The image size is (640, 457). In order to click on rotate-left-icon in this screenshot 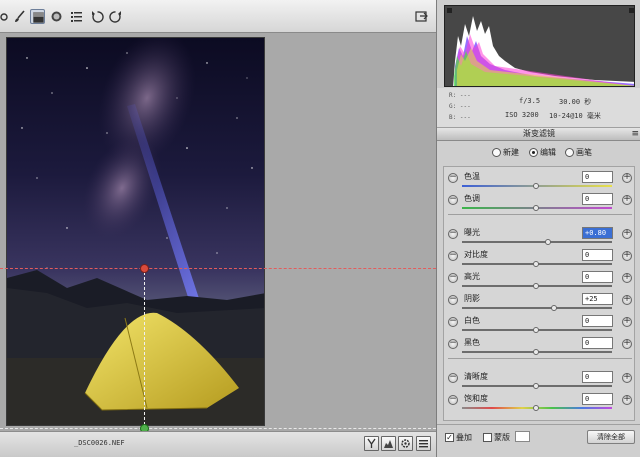, I will do `click(97, 16)`.